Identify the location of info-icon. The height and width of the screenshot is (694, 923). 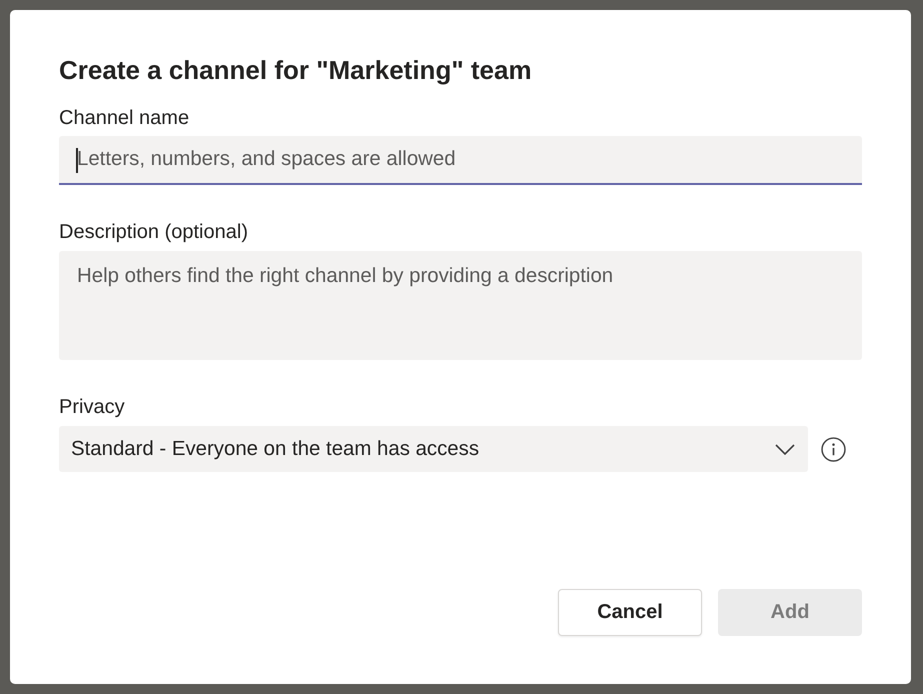
(833, 449).